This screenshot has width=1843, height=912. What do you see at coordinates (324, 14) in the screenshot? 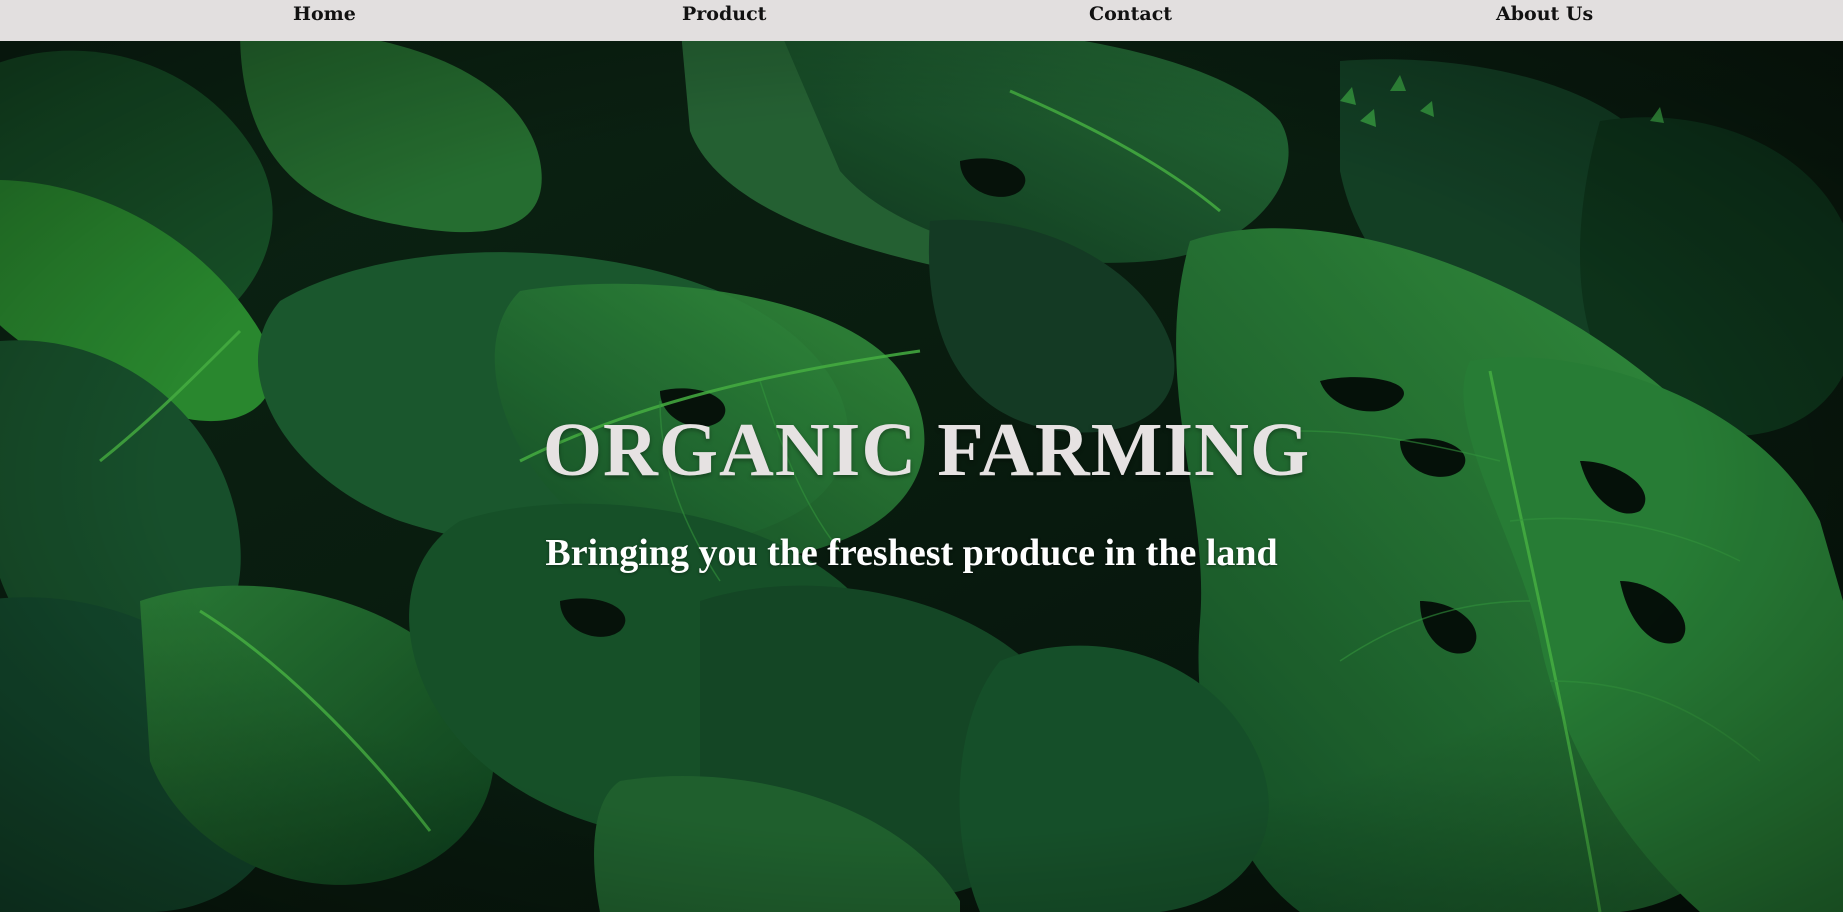
I see `nav-link-home: Home` at bounding box center [324, 14].